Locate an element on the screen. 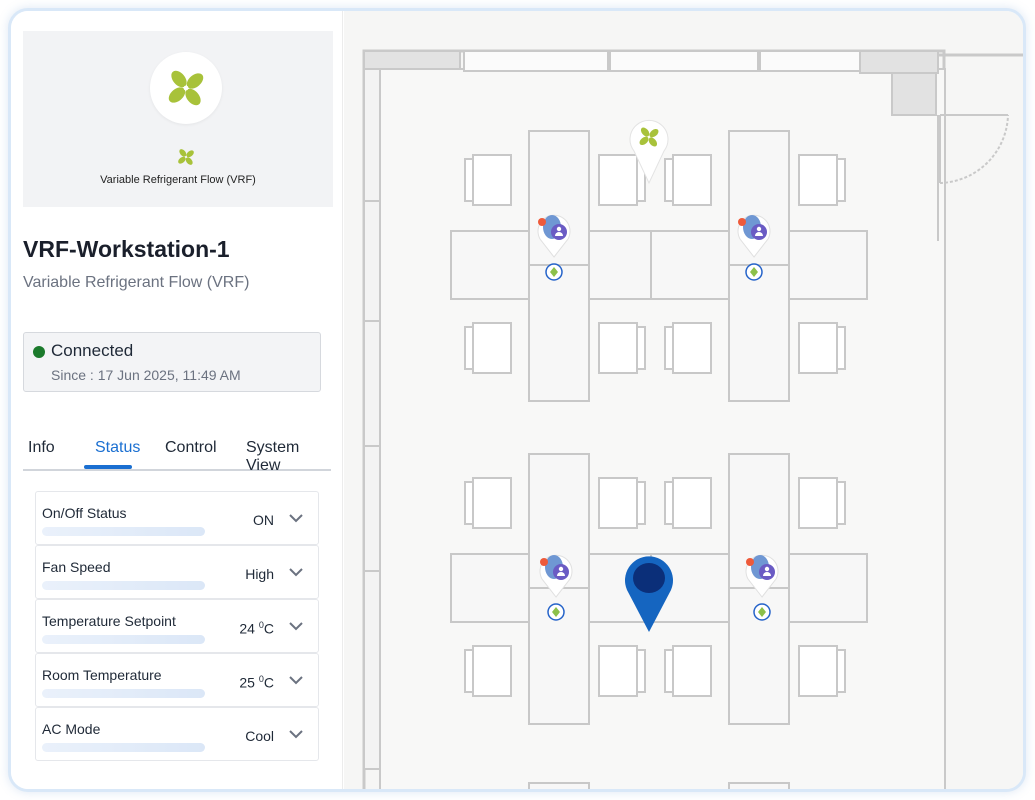 This screenshot has height=800, width=1035. status-row-value: Cool is located at coordinates (259, 736).